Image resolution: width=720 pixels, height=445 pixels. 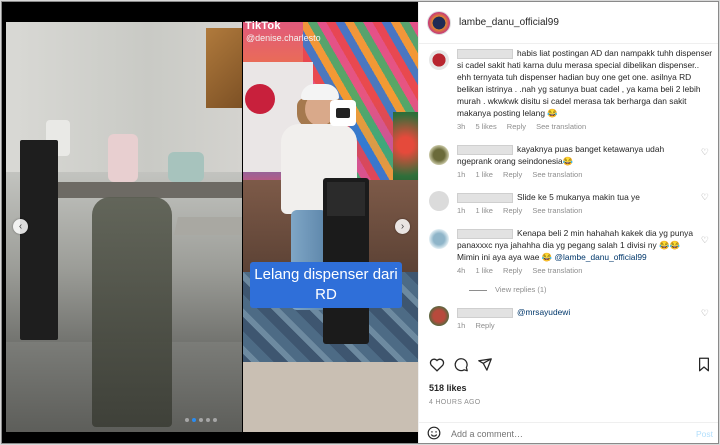 What do you see at coordinates (704, 366) in the screenshot?
I see `bookmark-icon` at bounding box center [704, 366].